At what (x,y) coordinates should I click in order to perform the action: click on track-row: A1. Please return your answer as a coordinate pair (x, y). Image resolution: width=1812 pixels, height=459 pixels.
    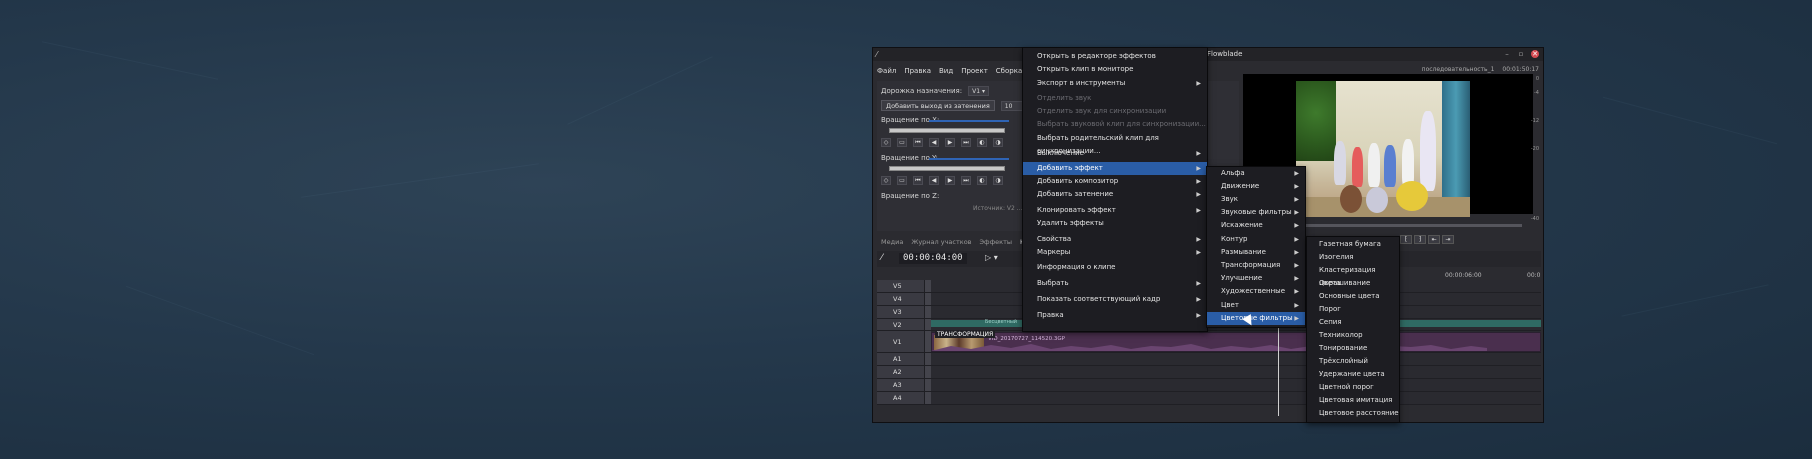
    Looking at the image, I should click on (1209, 359).